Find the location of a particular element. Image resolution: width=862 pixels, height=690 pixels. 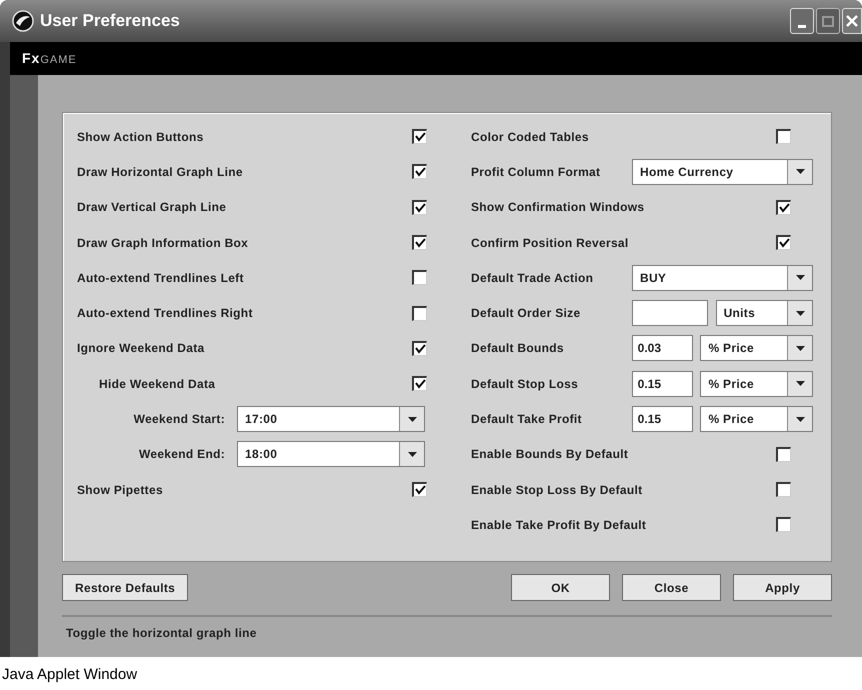

brand-logo: FxGAME is located at coordinates (49, 58).